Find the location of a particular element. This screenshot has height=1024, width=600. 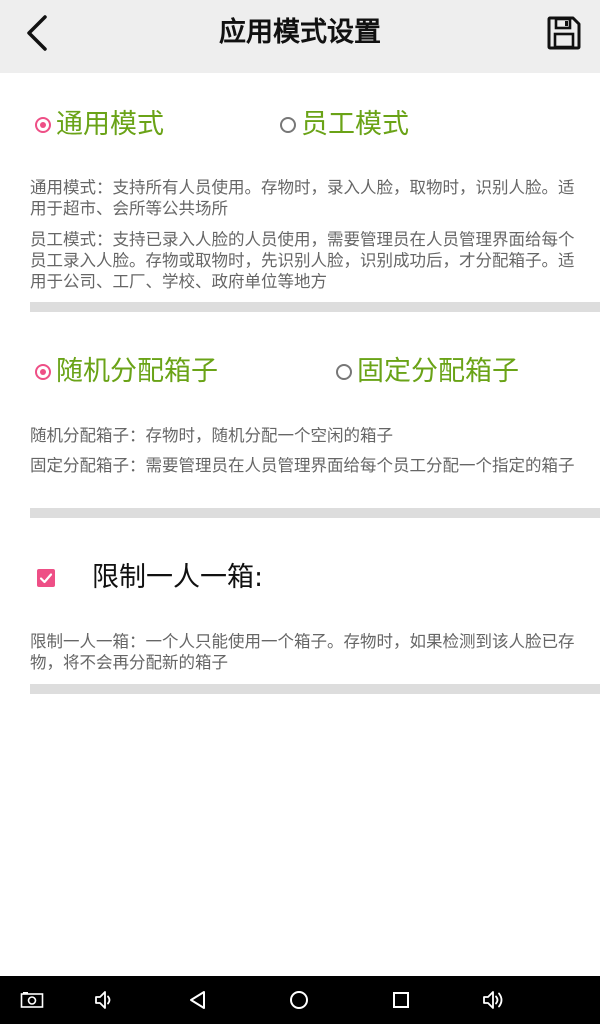

floppy-disk-save-icon is located at coordinates (564, 33).